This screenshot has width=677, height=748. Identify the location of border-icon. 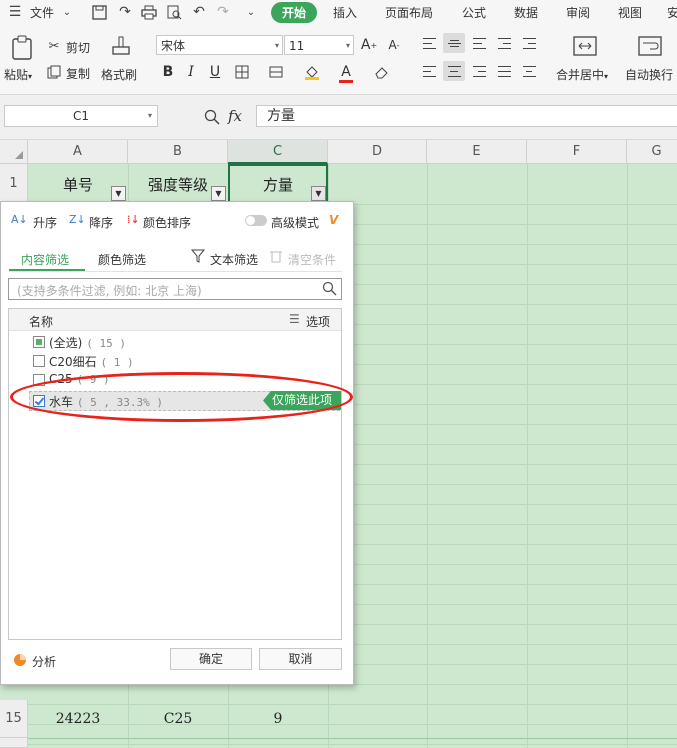
(242, 72).